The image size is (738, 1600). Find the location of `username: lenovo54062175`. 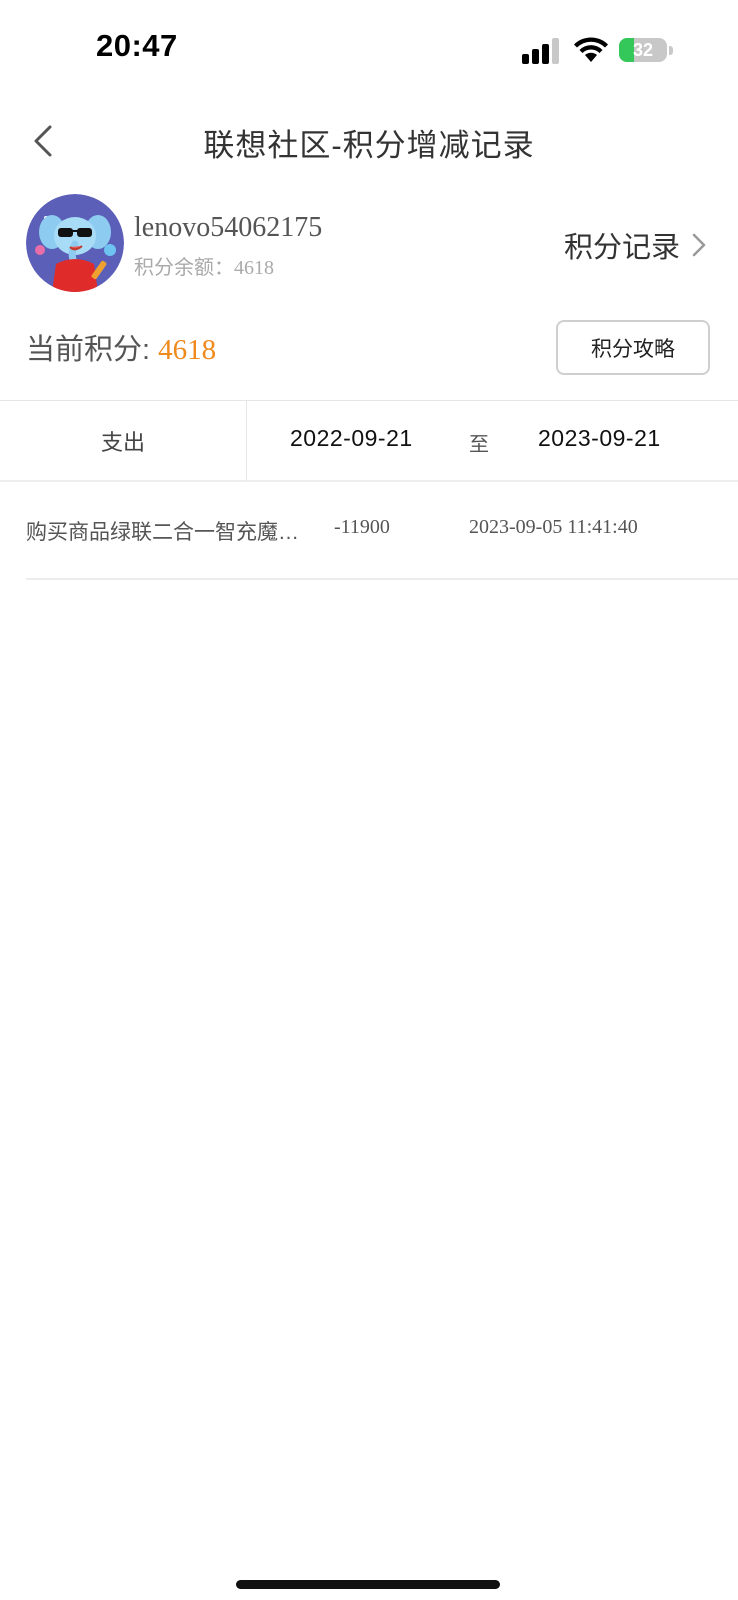

username: lenovo54062175 is located at coordinates (228, 227).